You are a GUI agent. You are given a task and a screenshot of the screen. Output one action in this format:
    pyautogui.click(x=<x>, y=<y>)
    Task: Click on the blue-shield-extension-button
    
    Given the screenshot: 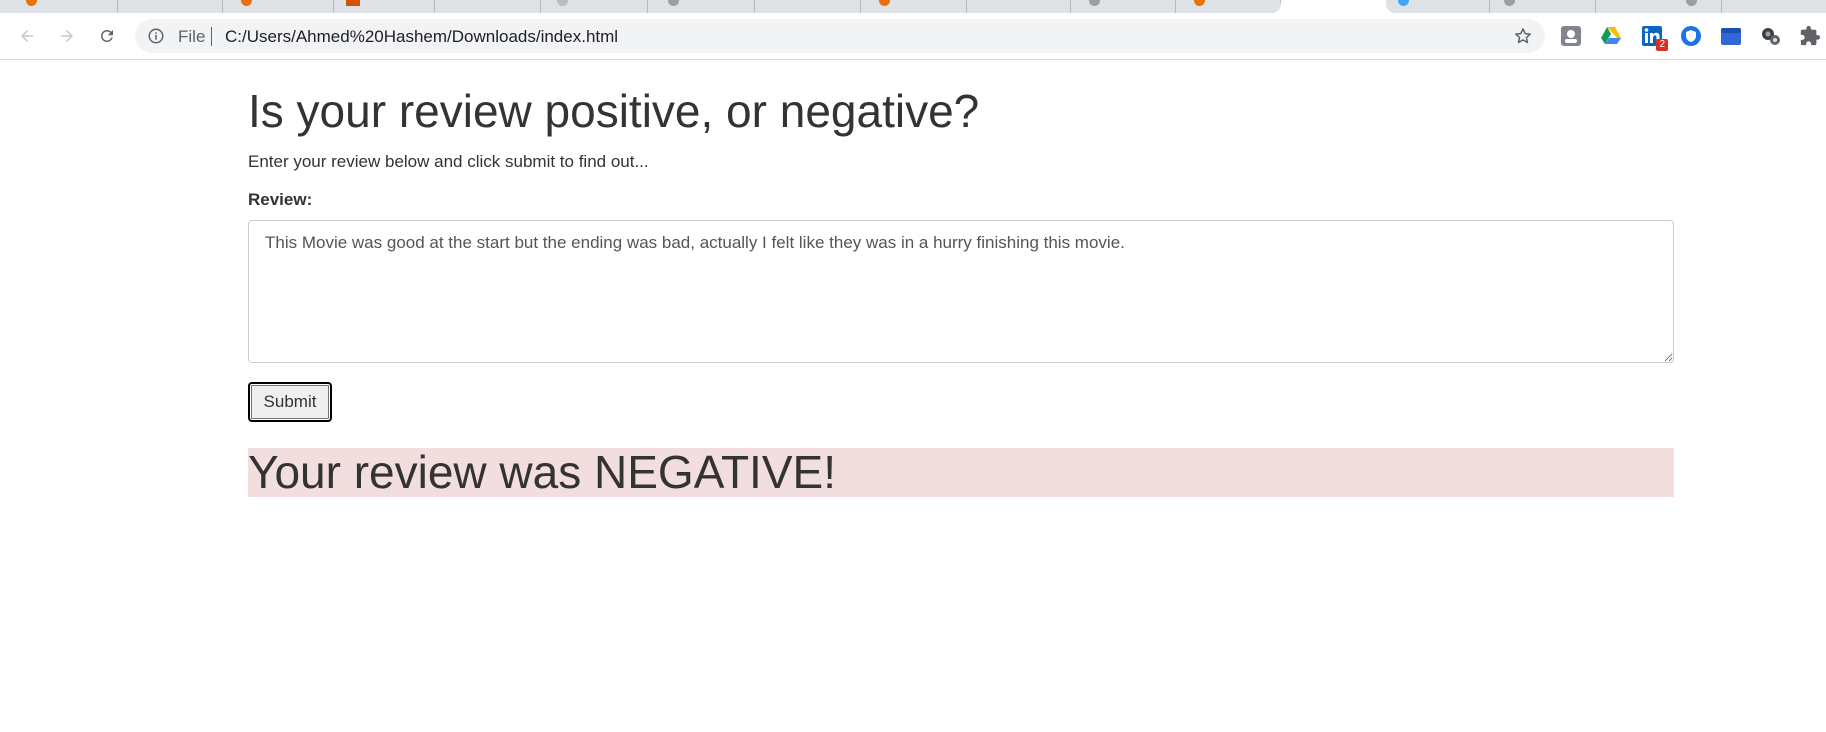 What is the action you would take?
    pyautogui.click(x=1691, y=36)
    